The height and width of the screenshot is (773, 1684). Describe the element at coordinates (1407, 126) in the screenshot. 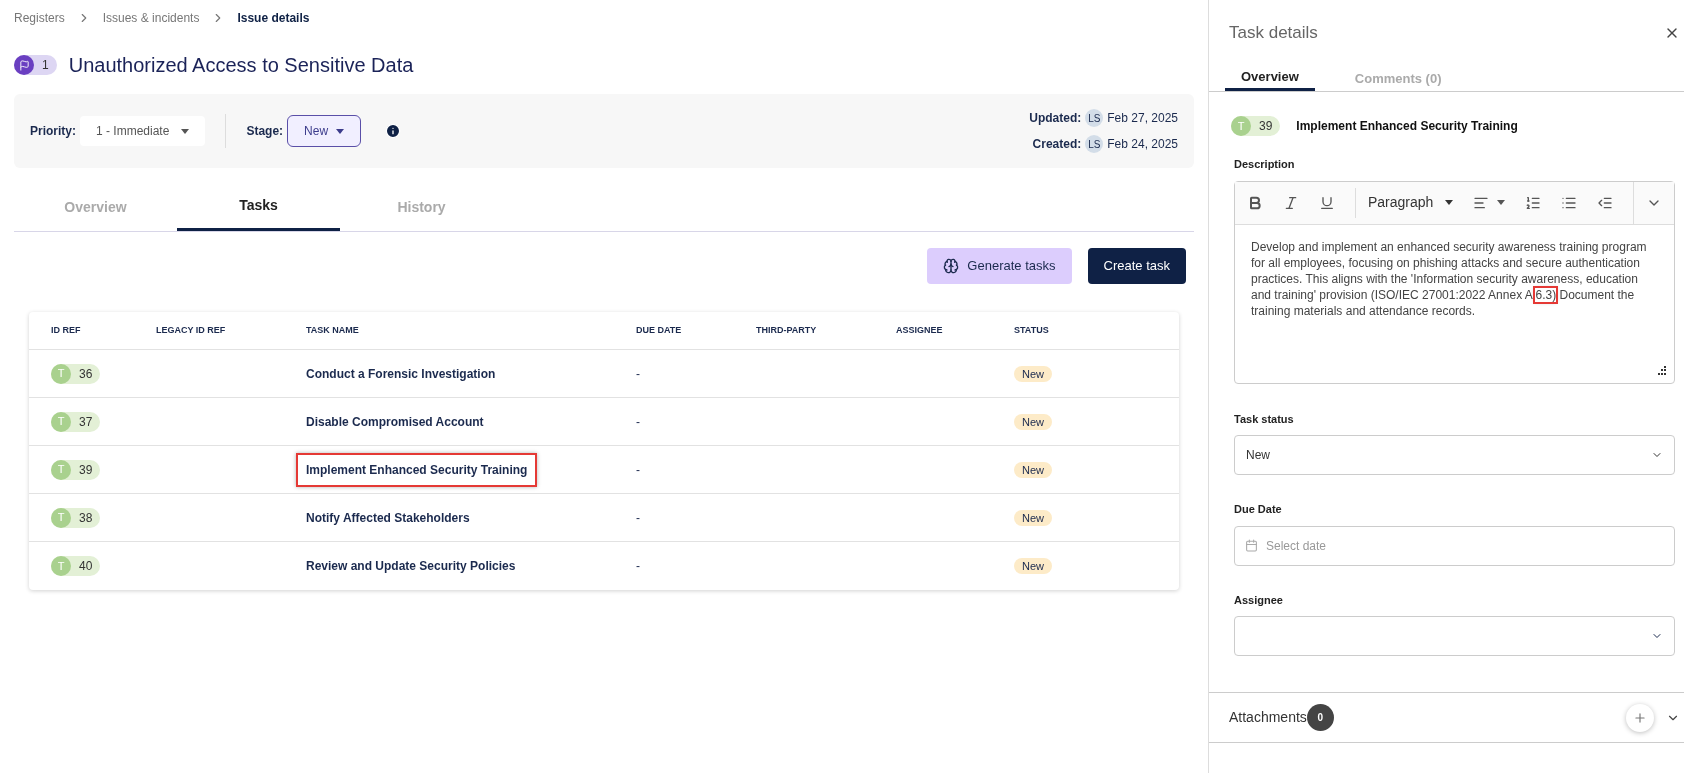

I see `task-title: Implement Enhanced Security Training` at that location.